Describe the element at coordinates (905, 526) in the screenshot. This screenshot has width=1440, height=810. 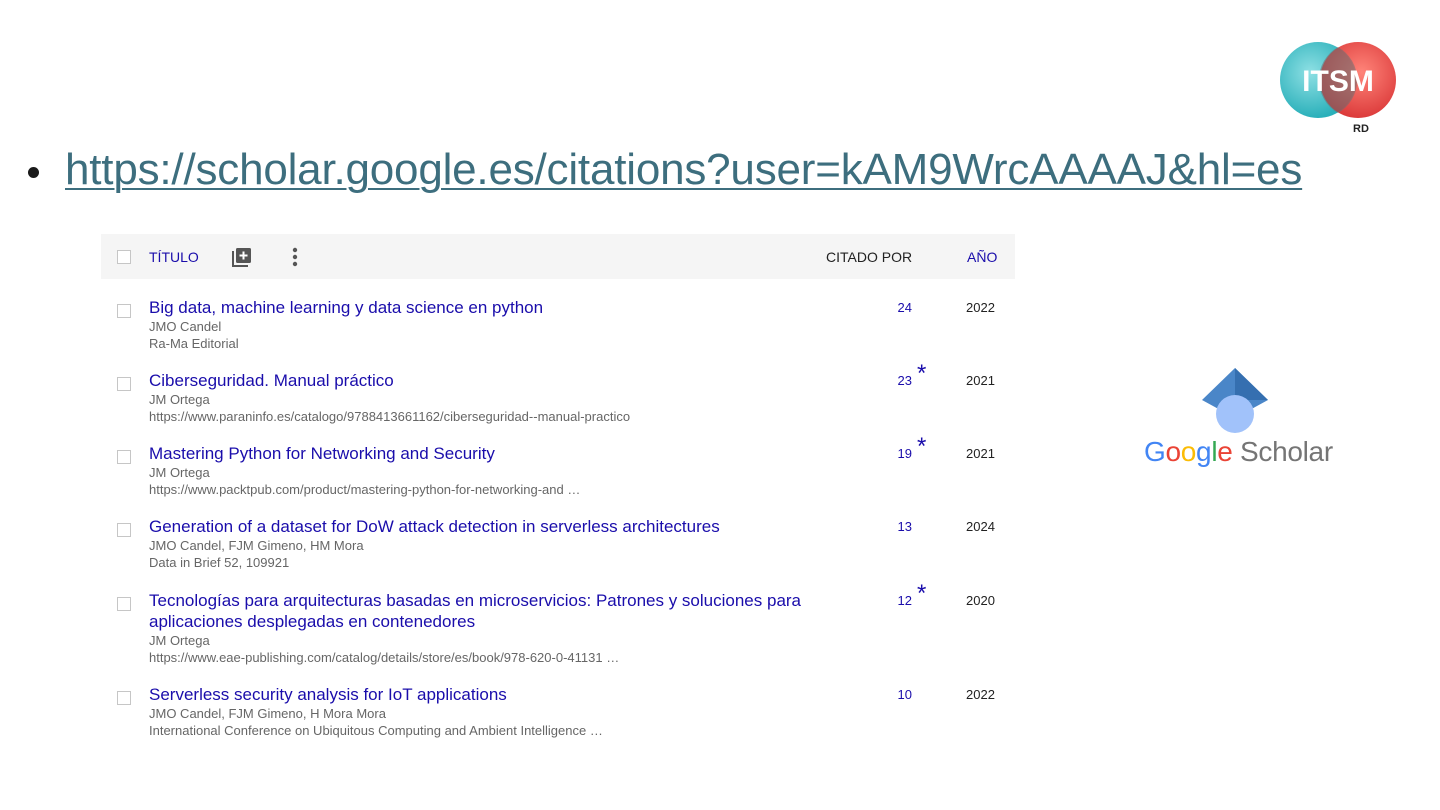
I see `citation-count: 13` at that location.